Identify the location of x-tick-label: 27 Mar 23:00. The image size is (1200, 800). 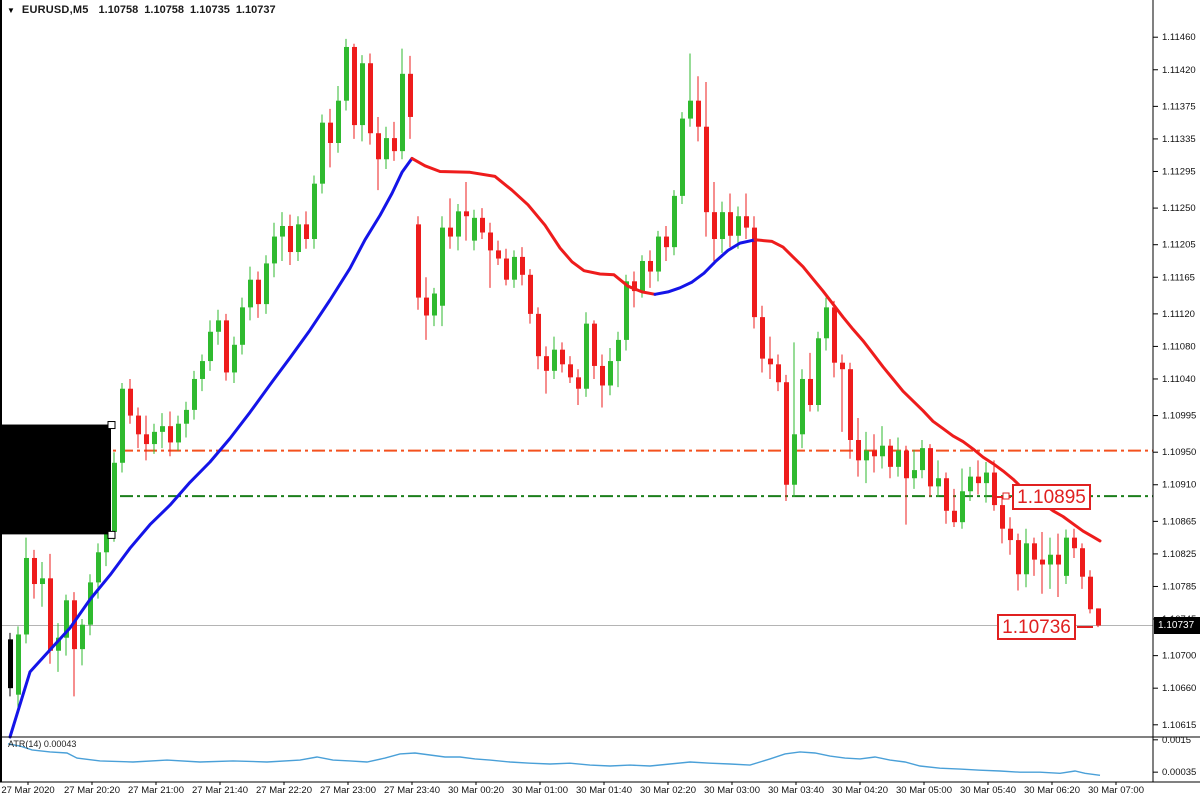
(348, 790).